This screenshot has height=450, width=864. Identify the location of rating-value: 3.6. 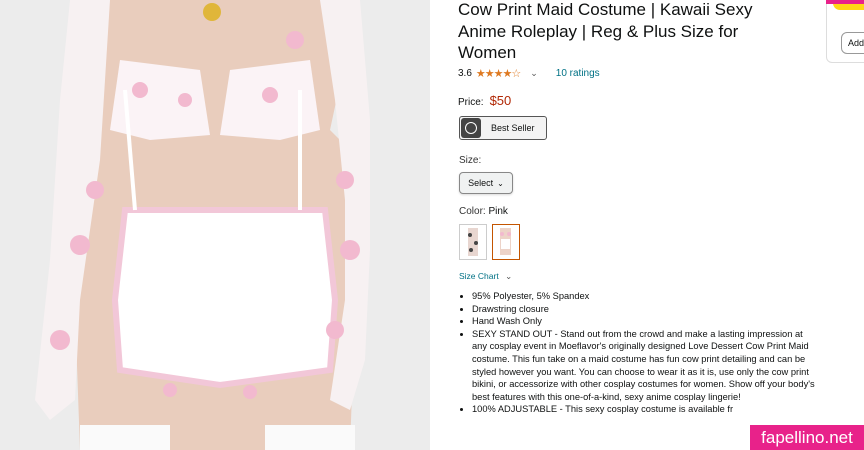
(465, 73).